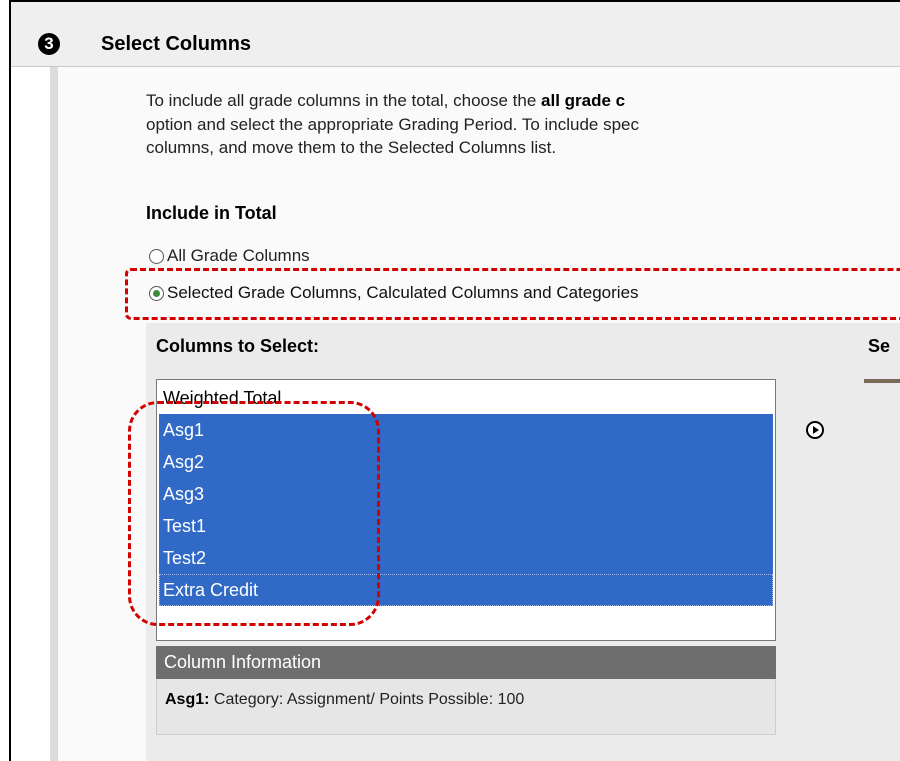  I want to click on column-info-name: Asg1:, so click(187, 699).